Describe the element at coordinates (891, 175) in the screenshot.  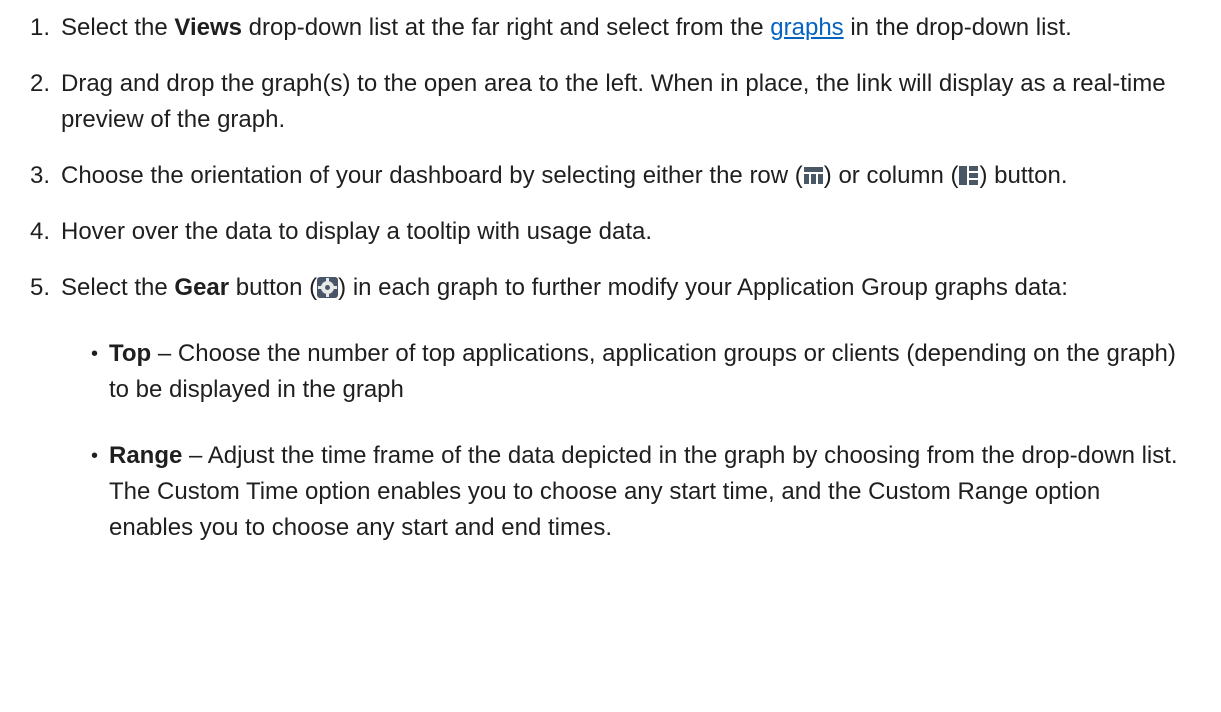
I see `step-text: ) or column (` at that location.